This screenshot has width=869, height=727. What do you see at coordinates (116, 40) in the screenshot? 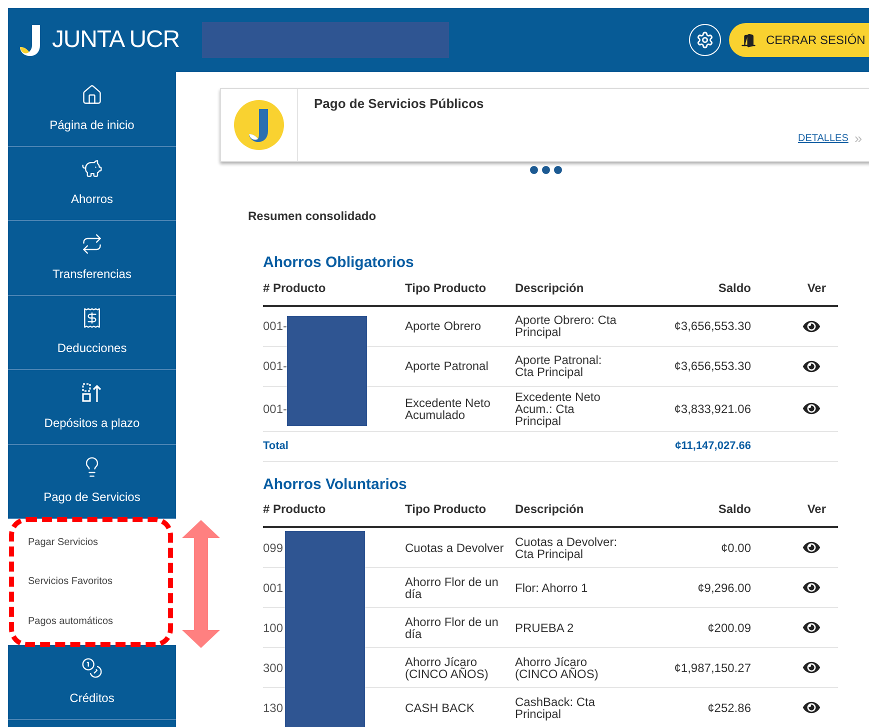
I see `brand-name: JUNTA UCR` at bounding box center [116, 40].